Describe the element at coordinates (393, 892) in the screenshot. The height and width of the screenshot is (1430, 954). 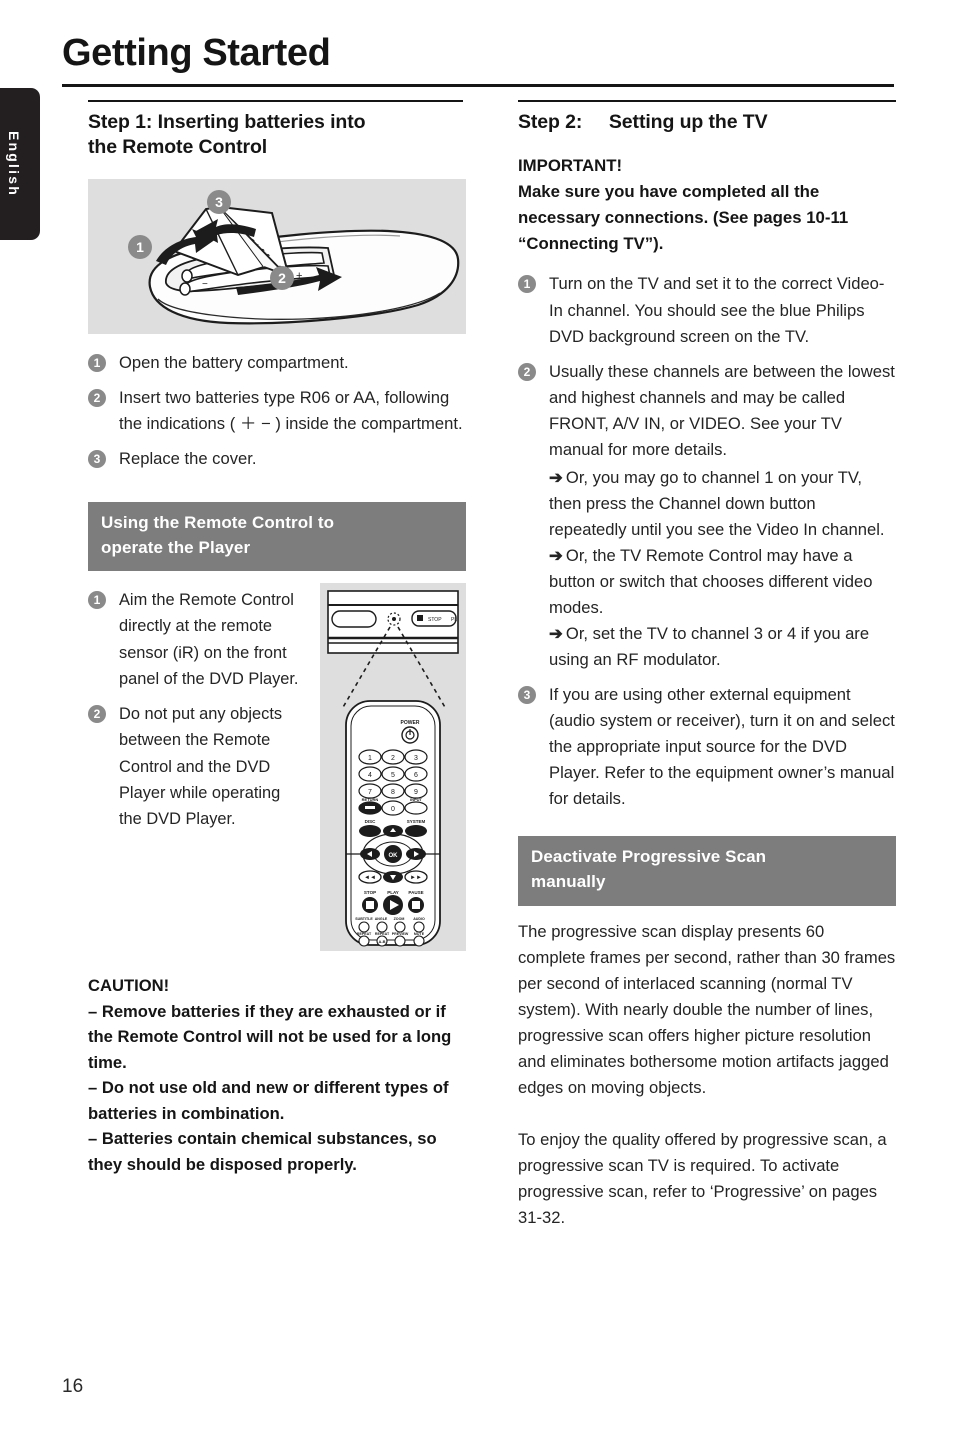
I see `svg-text: PLAY` at that location.